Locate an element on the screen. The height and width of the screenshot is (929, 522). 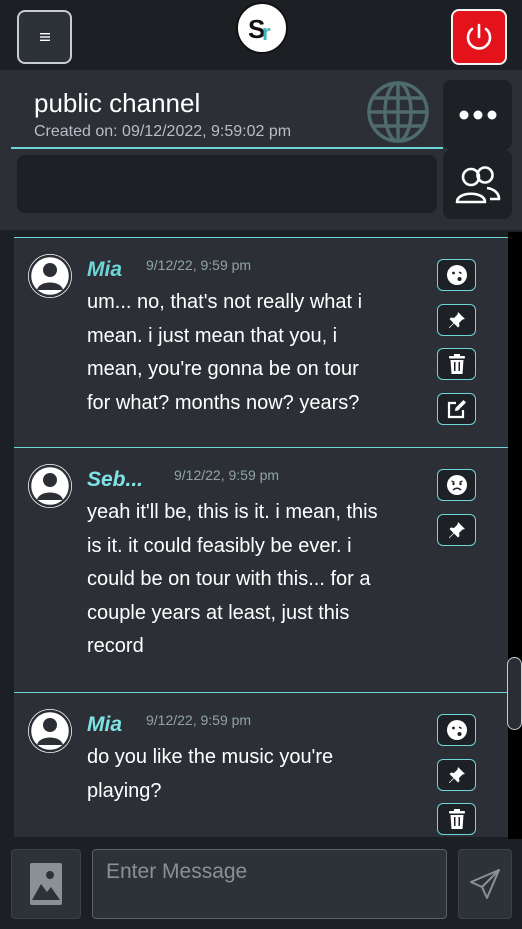
edit-icon is located at coordinates (456, 409).